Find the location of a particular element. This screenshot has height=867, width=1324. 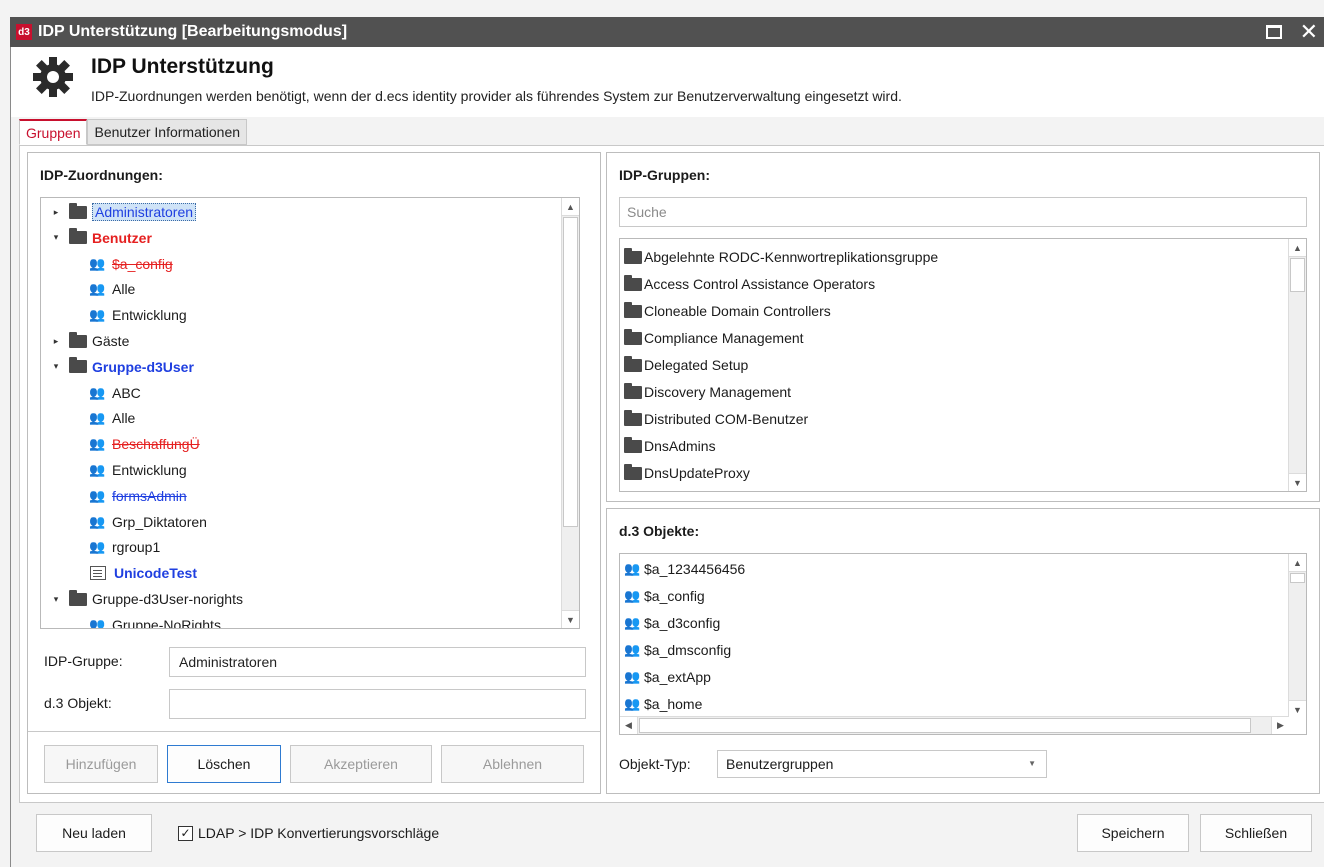

list-item-label: Distributed COM-Benutzer is located at coordinates (726, 419).